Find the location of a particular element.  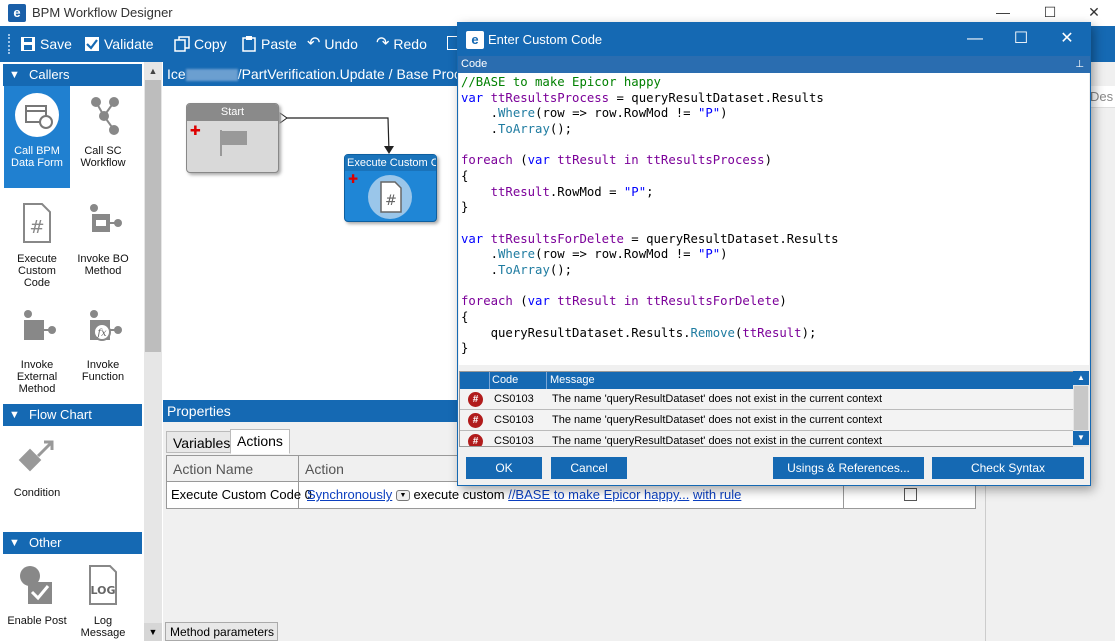

palette-item-invoke-function: fx Invoke Function is located at coordinates (103, 344).